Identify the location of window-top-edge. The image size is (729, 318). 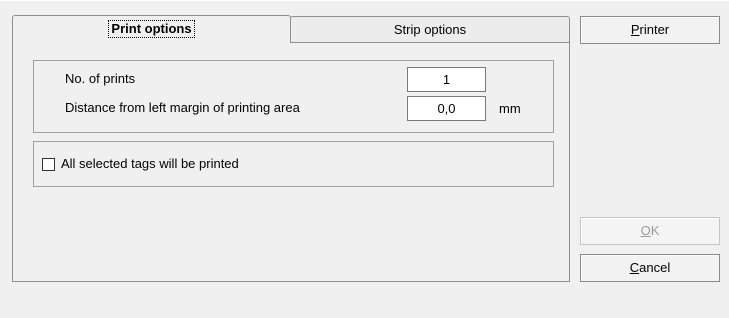
(364, 0).